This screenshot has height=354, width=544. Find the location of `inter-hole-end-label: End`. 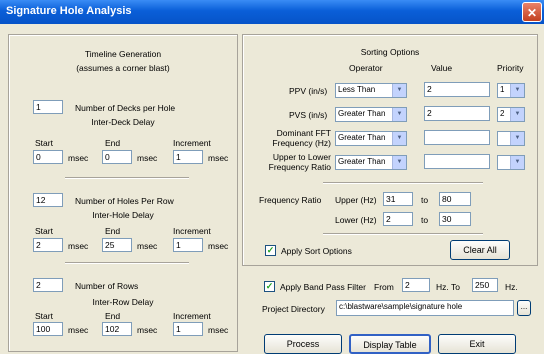

inter-hole-end-label: End is located at coordinates (113, 231).